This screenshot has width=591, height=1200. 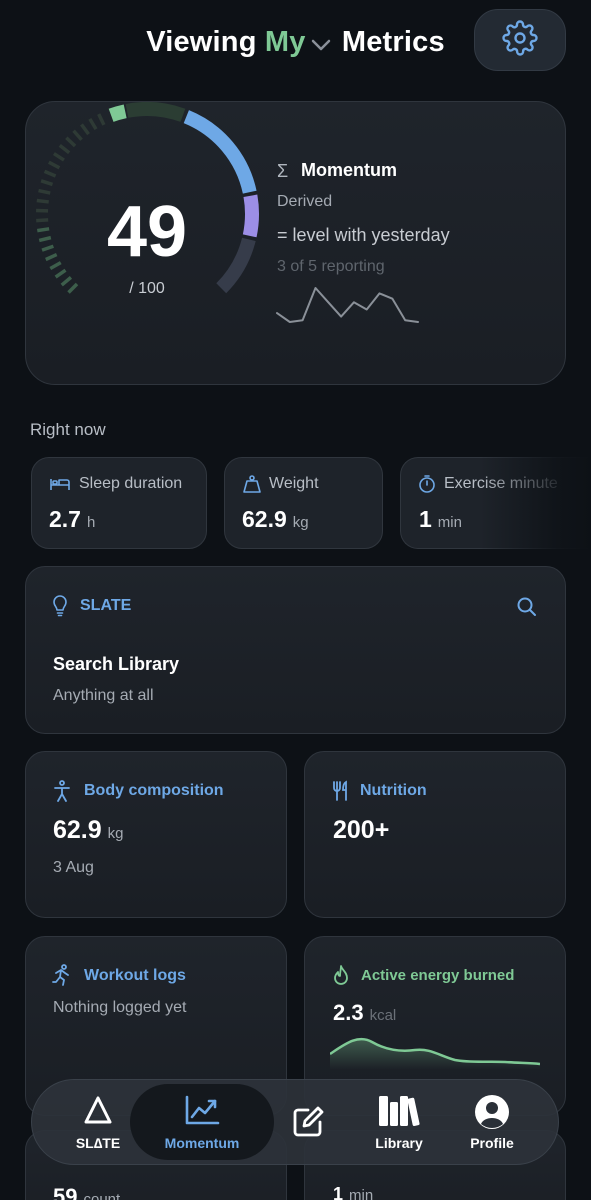 I want to click on momentum-derived-label: Derived, so click(x=305, y=201).